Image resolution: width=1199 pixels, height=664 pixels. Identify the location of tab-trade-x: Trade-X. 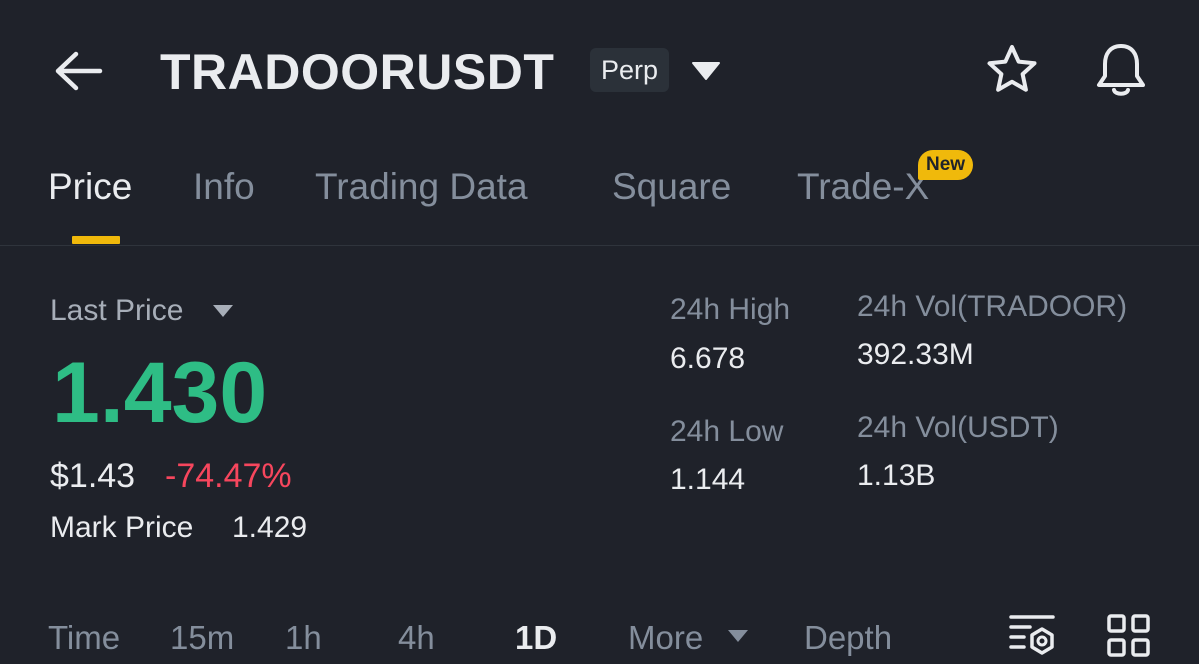
(863, 187).